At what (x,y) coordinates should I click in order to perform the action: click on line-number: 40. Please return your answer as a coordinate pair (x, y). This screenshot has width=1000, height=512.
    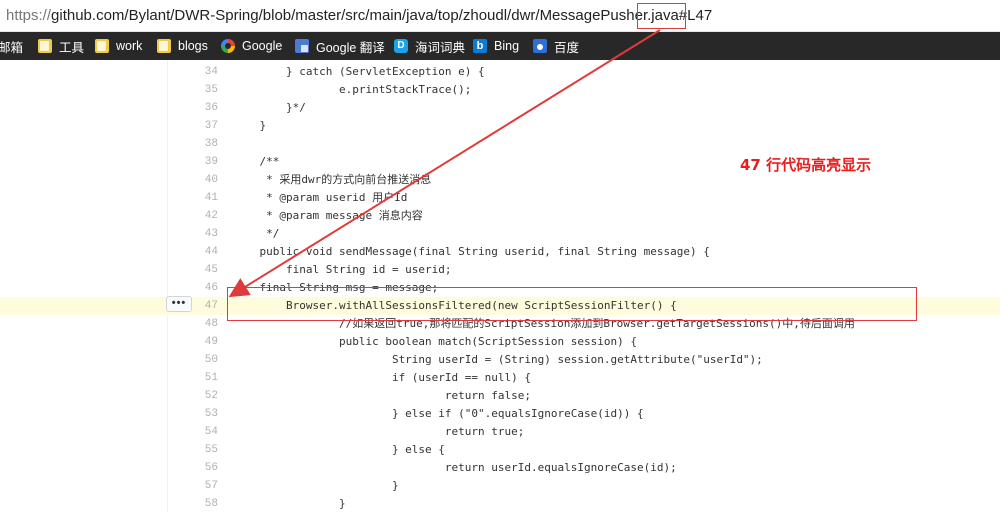
    Looking at the image, I should click on (198, 180).